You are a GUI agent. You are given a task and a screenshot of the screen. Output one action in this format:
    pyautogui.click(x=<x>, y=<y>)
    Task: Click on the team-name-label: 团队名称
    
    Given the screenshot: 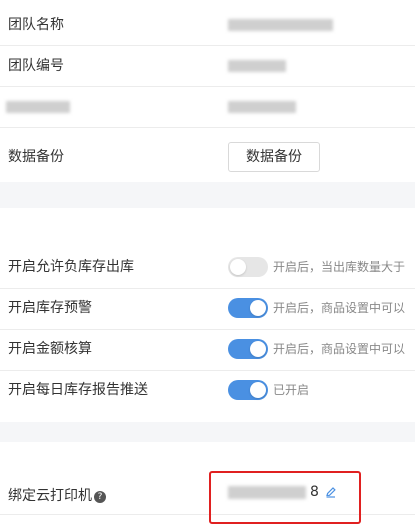 What is the action you would take?
    pyautogui.click(x=36, y=25)
    